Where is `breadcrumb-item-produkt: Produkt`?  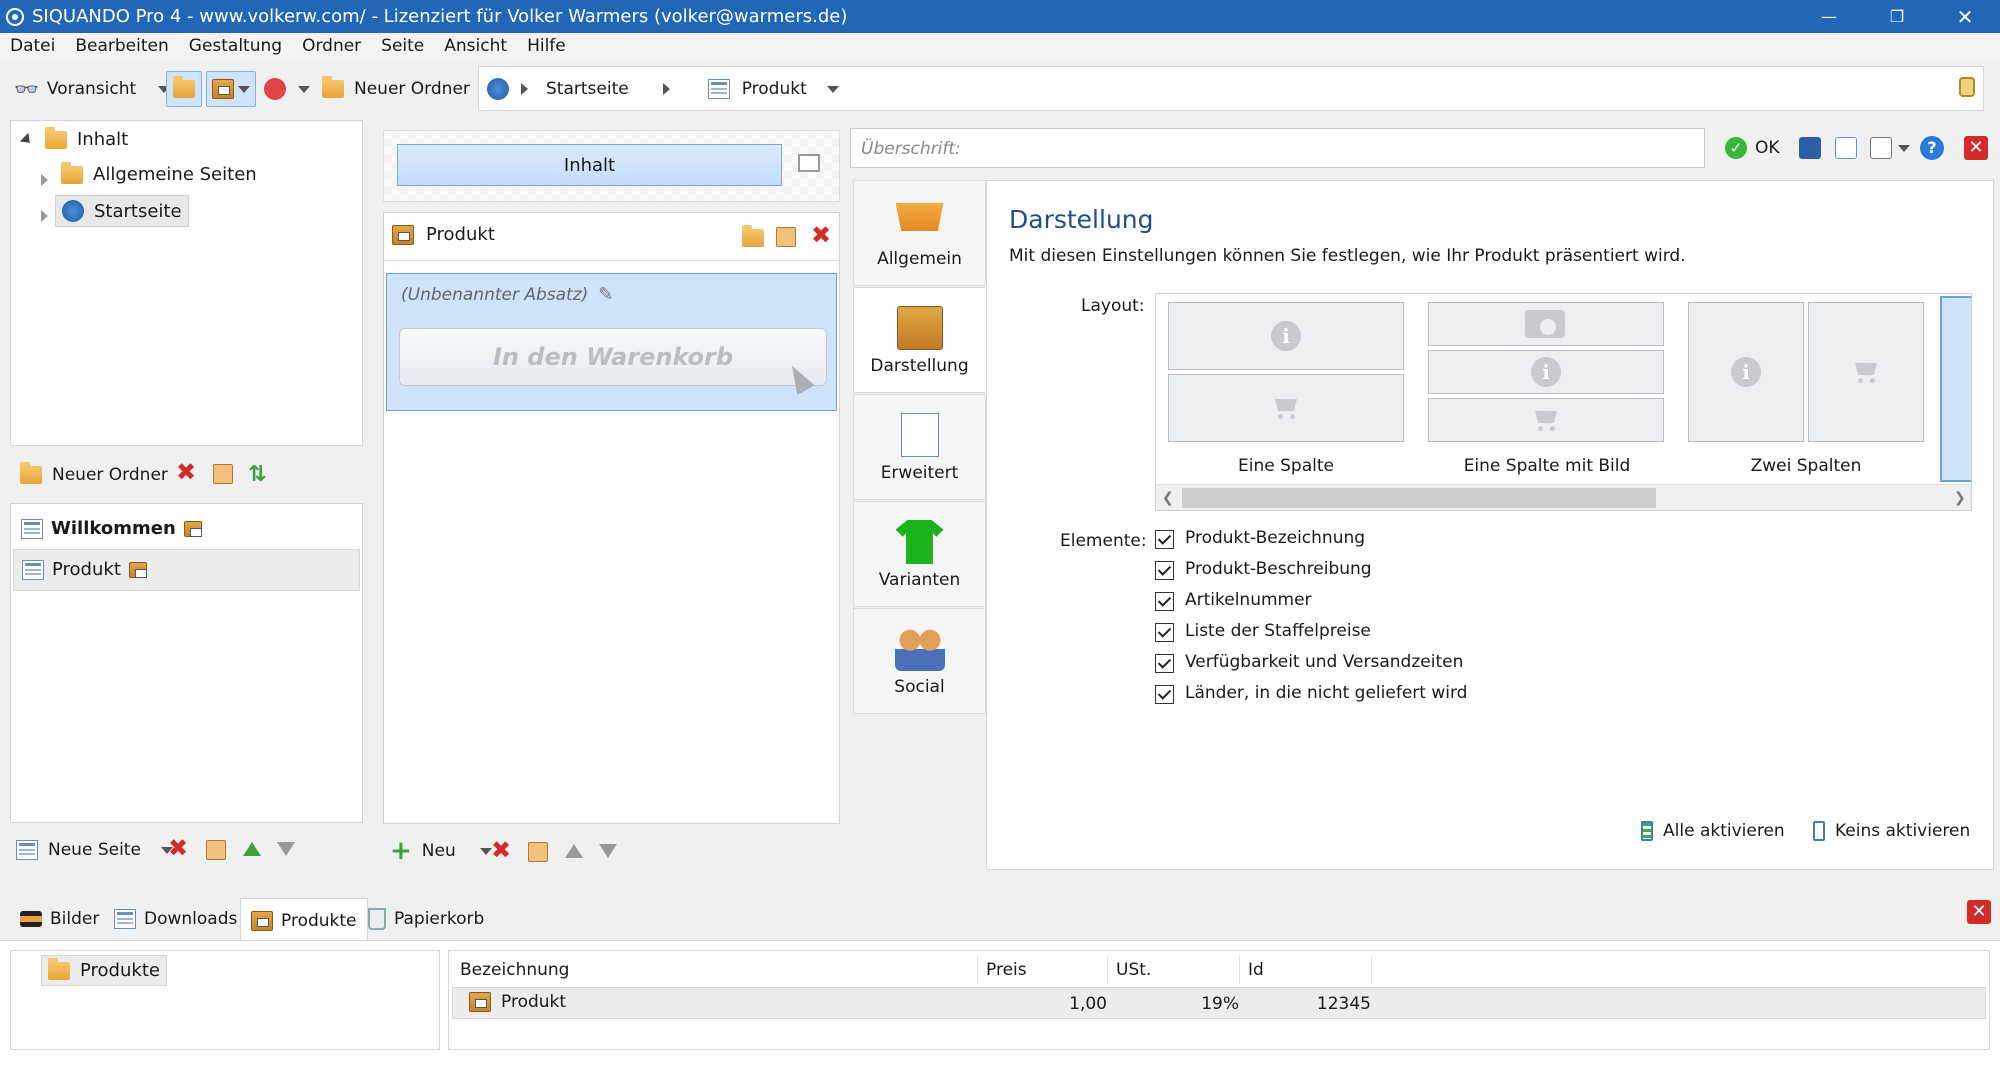
breadcrumb-item-produkt: Produkt is located at coordinates (774, 89).